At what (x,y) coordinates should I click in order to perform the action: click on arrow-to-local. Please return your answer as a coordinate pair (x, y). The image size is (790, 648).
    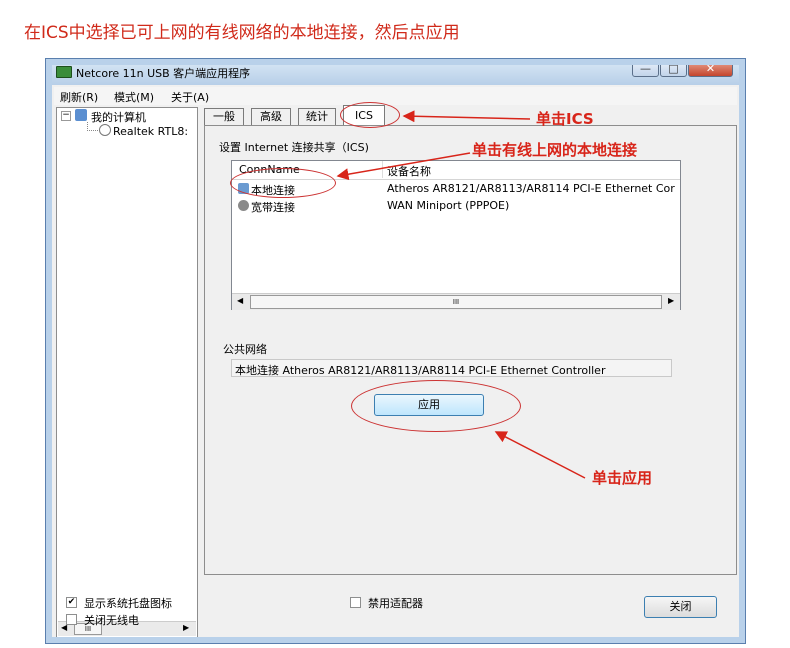
    Looking at the image, I should click on (403, 166).